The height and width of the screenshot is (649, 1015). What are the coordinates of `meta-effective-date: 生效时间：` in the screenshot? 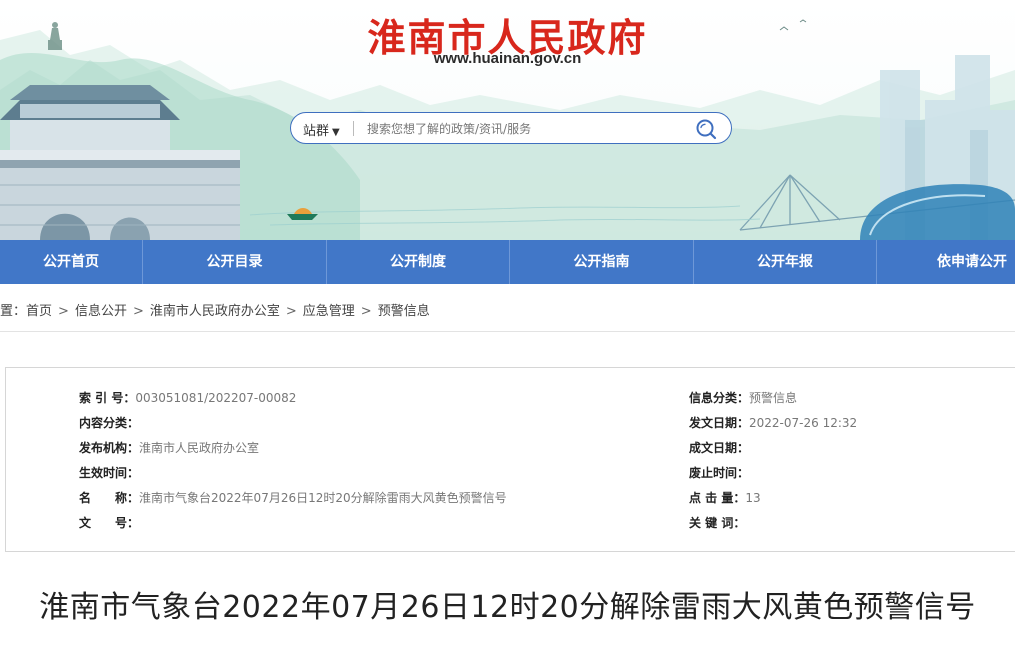 It's located at (109, 473).